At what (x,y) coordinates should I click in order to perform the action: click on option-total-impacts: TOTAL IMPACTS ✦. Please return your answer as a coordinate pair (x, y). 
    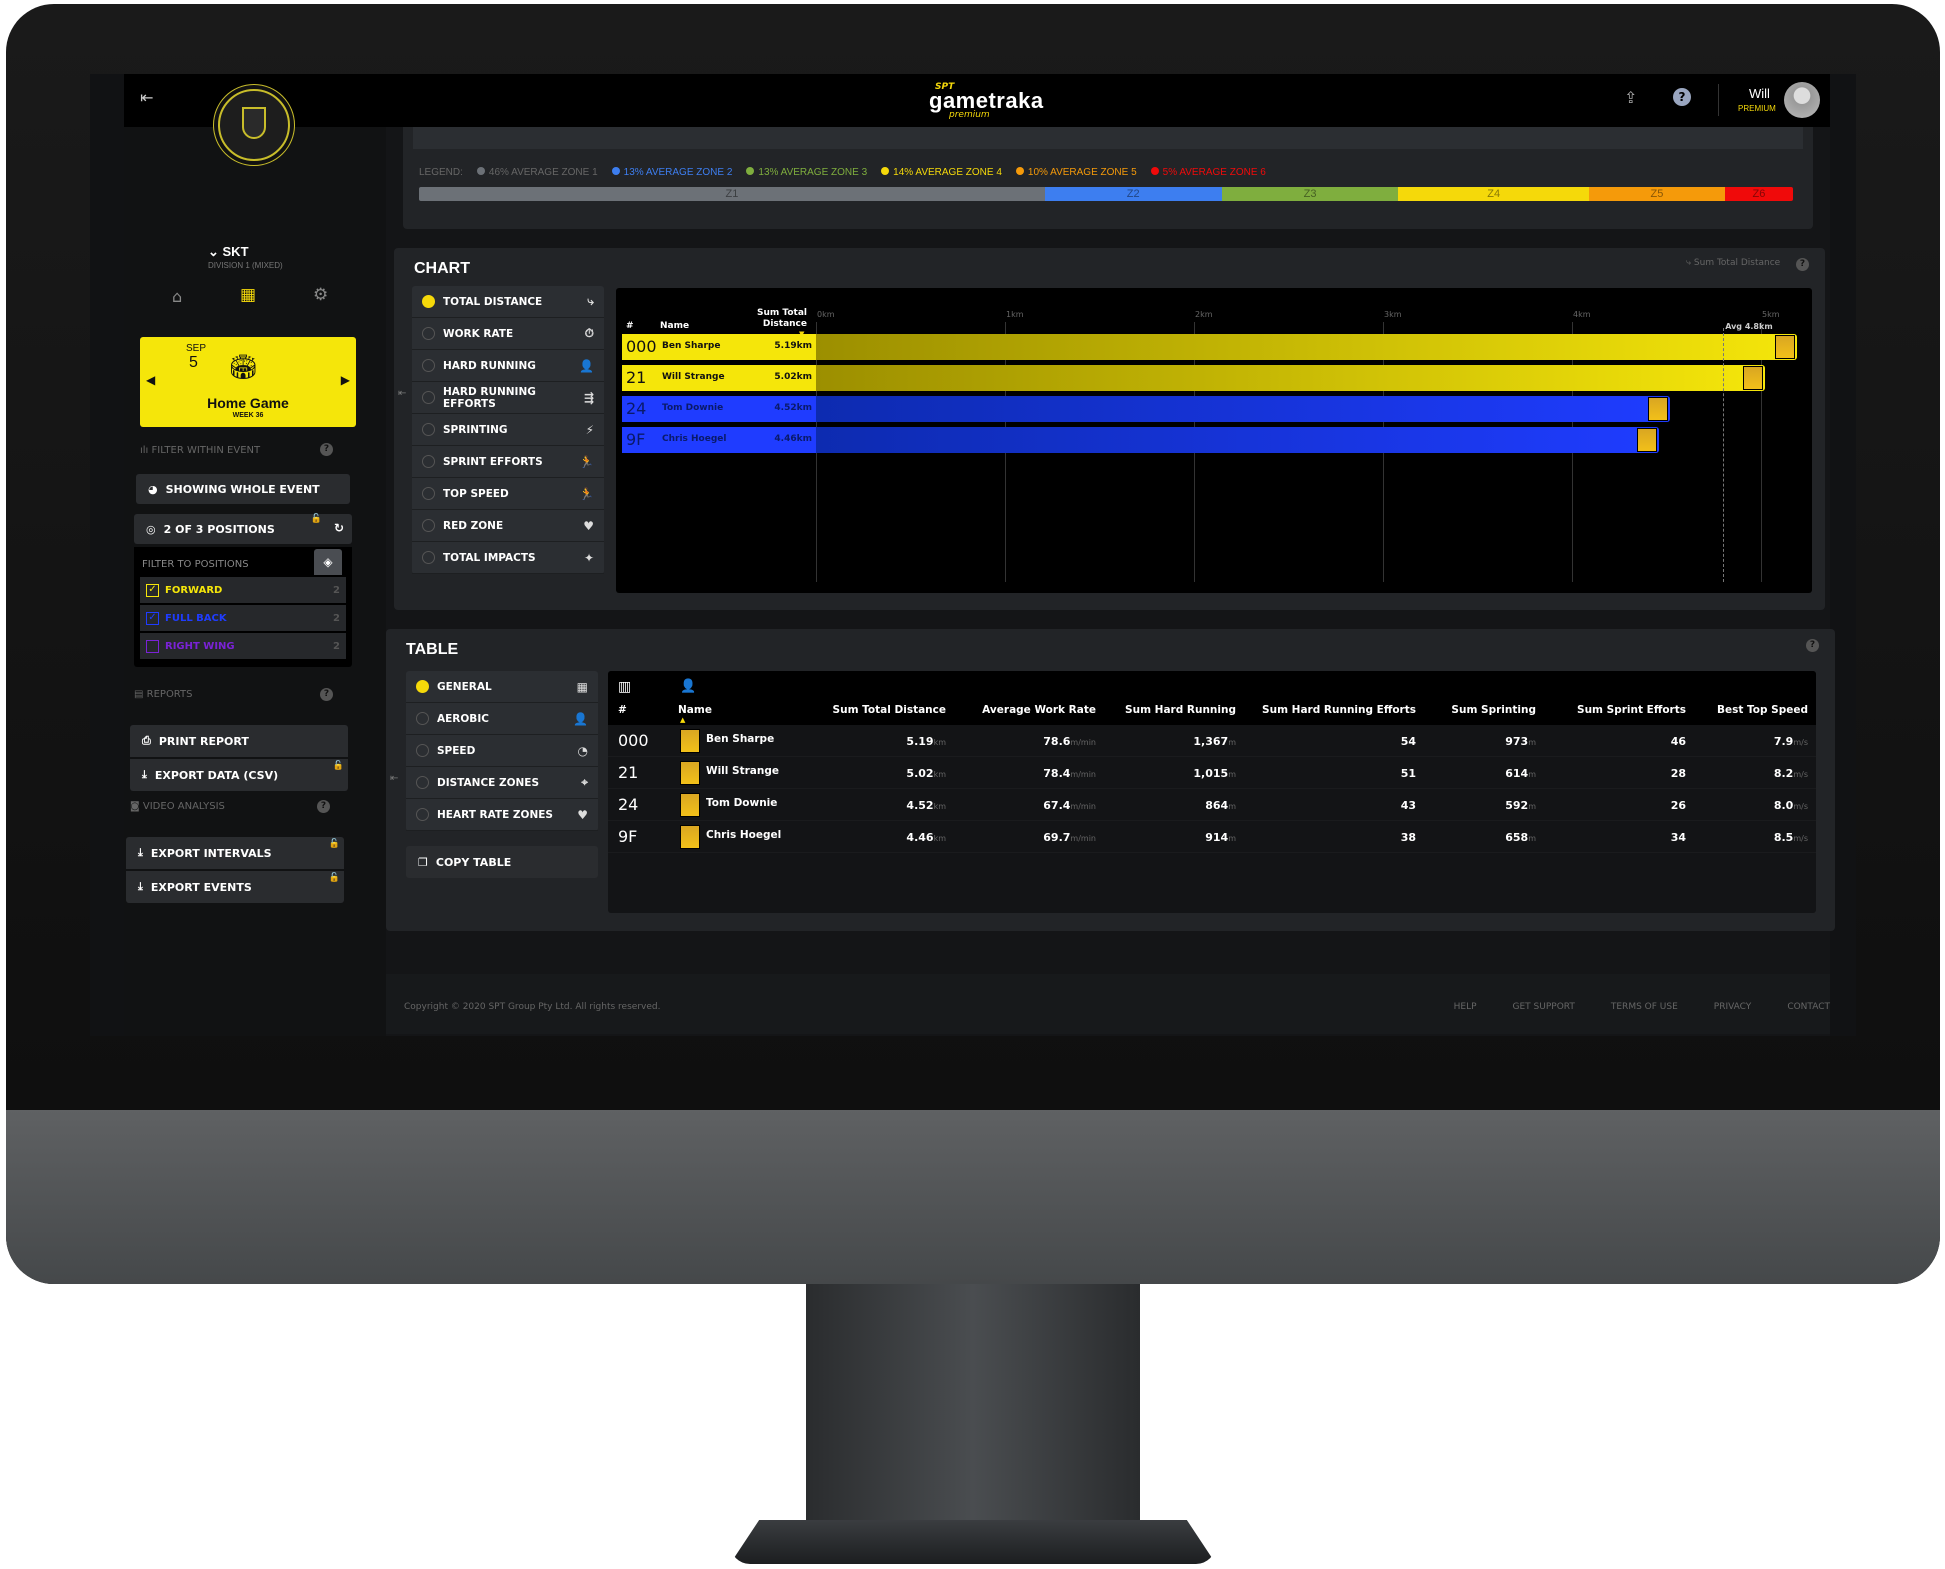
    Looking at the image, I should click on (508, 558).